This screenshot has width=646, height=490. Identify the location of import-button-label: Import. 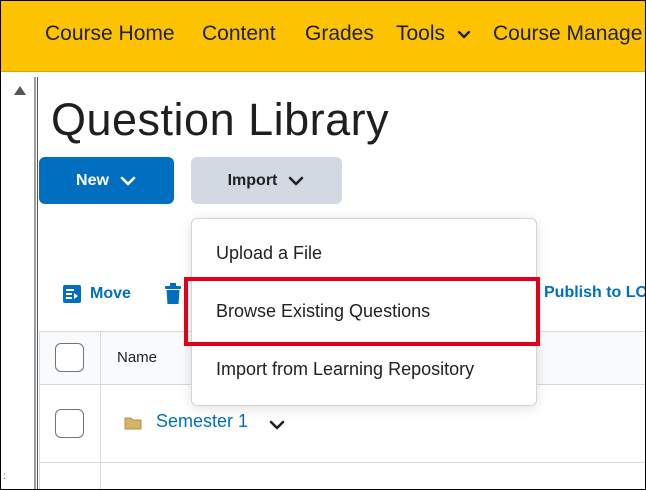
(252, 180).